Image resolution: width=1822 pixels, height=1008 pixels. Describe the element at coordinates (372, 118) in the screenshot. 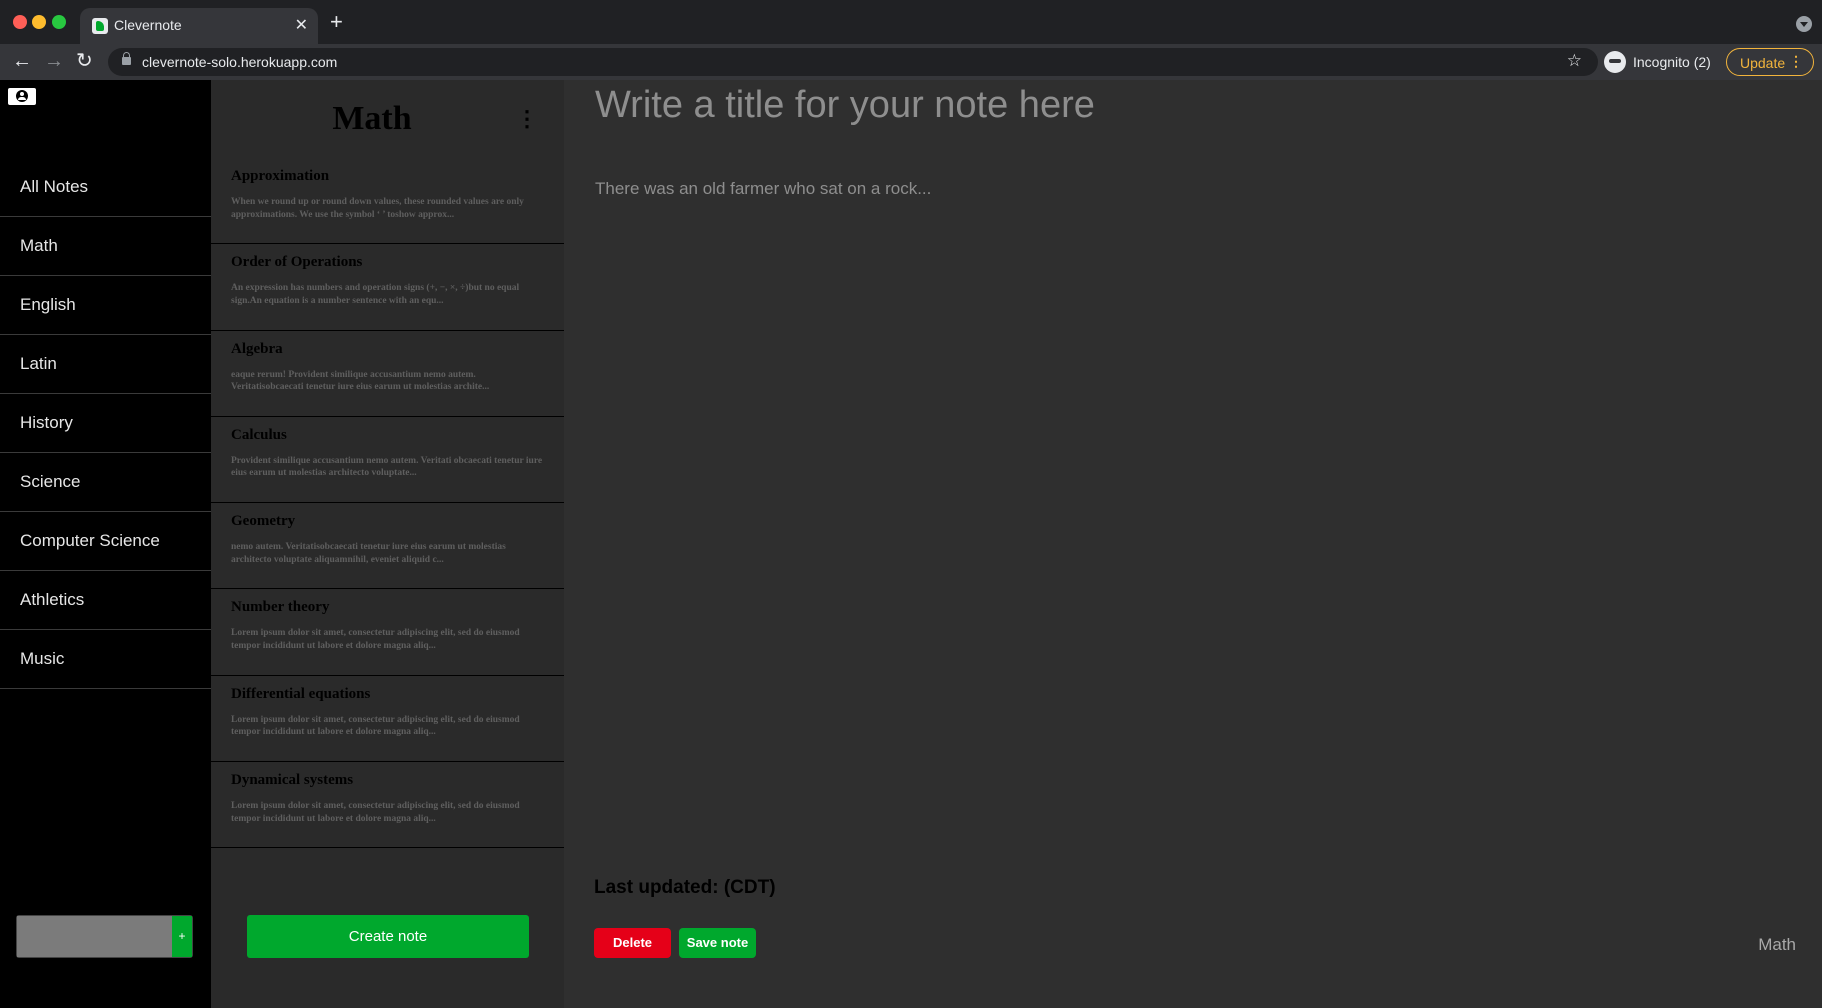

I see `notebook-title: Math` at that location.